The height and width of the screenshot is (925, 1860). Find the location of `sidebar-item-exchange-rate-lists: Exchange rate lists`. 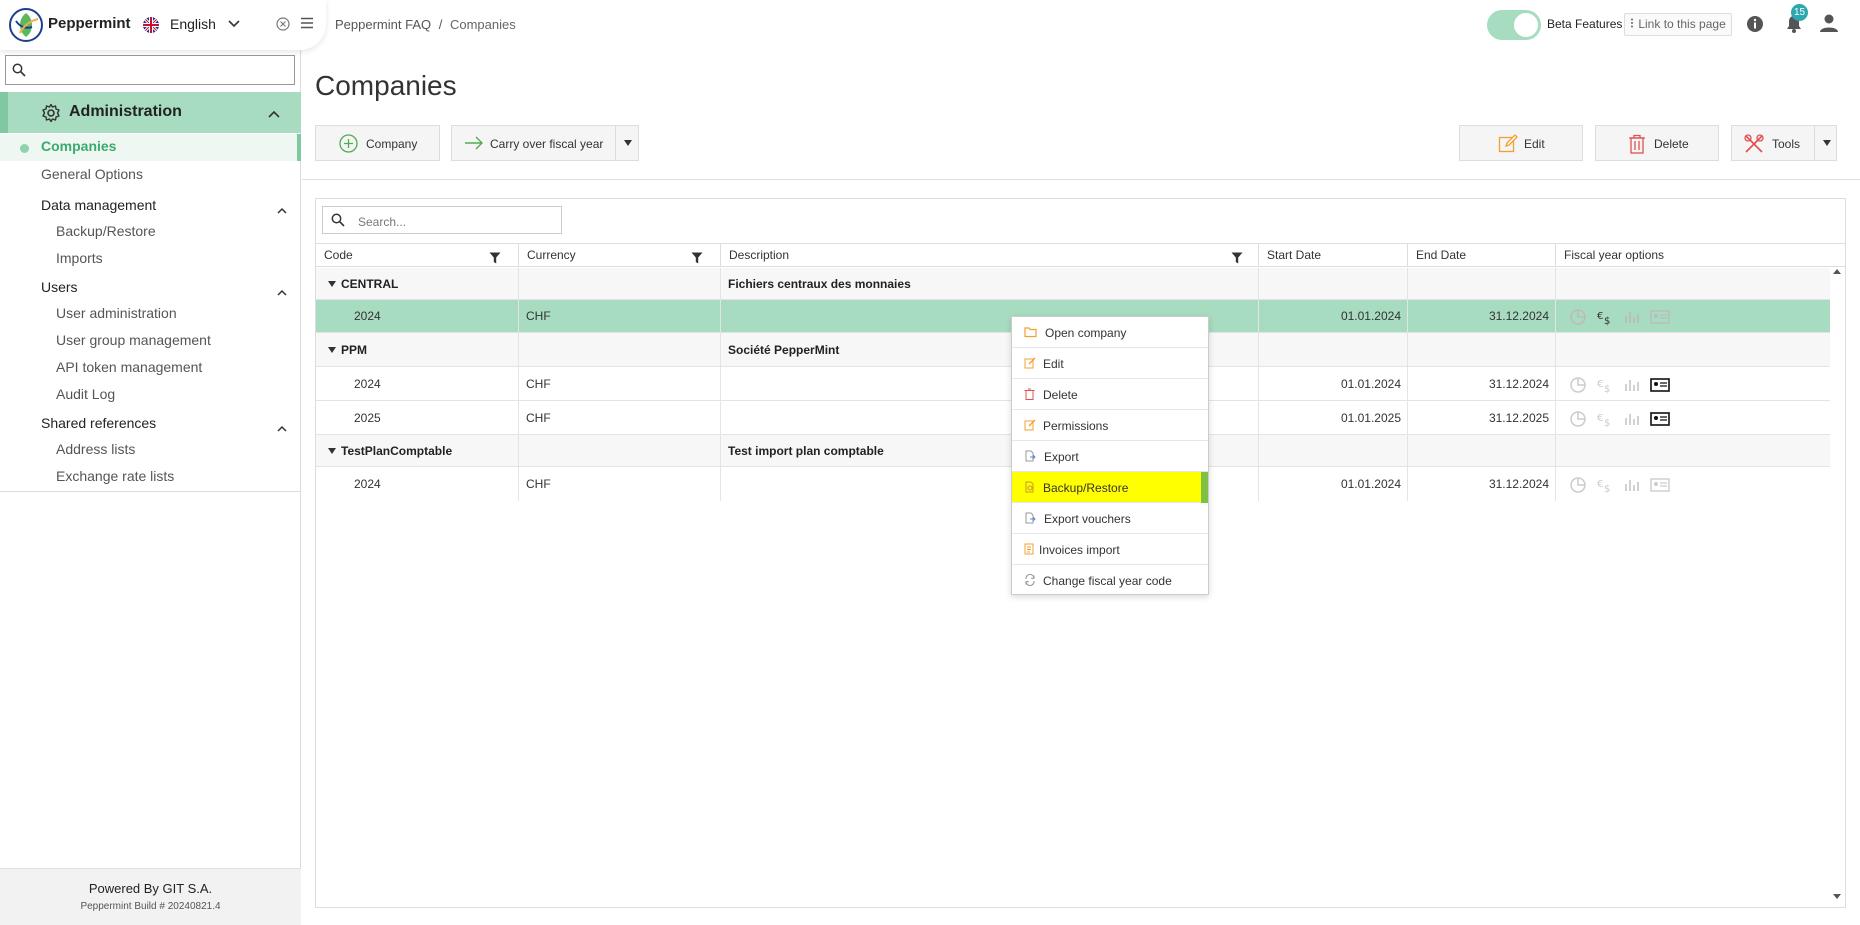

sidebar-item-exchange-rate-lists: Exchange rate lists is located at coordinates (115, 476).